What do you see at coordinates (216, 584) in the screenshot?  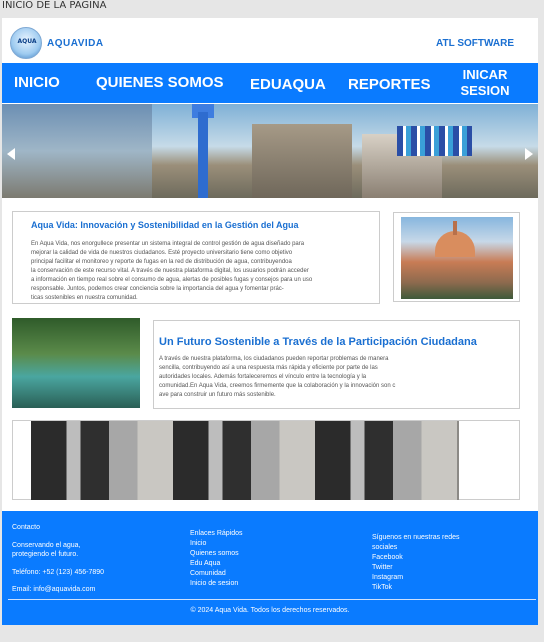 I see `footer-link-inicio-sesion: Inicio de sesion` at bounding box center [216, 584].